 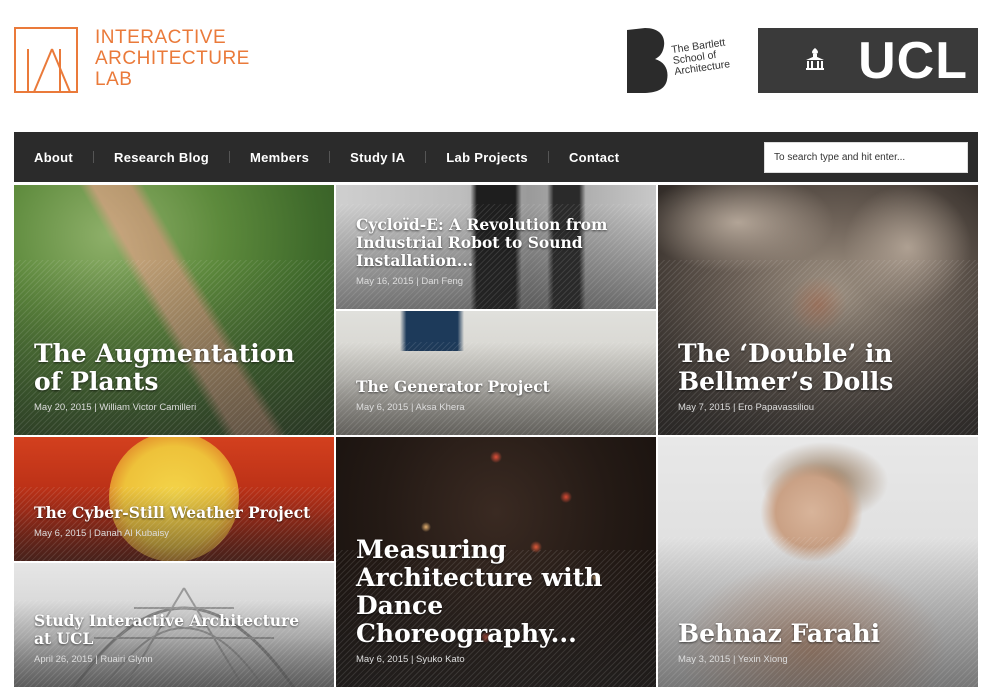 I want to click on post-meta: May 7, 2015 | Ero Papavassiliou, so click(x=820, y=407).